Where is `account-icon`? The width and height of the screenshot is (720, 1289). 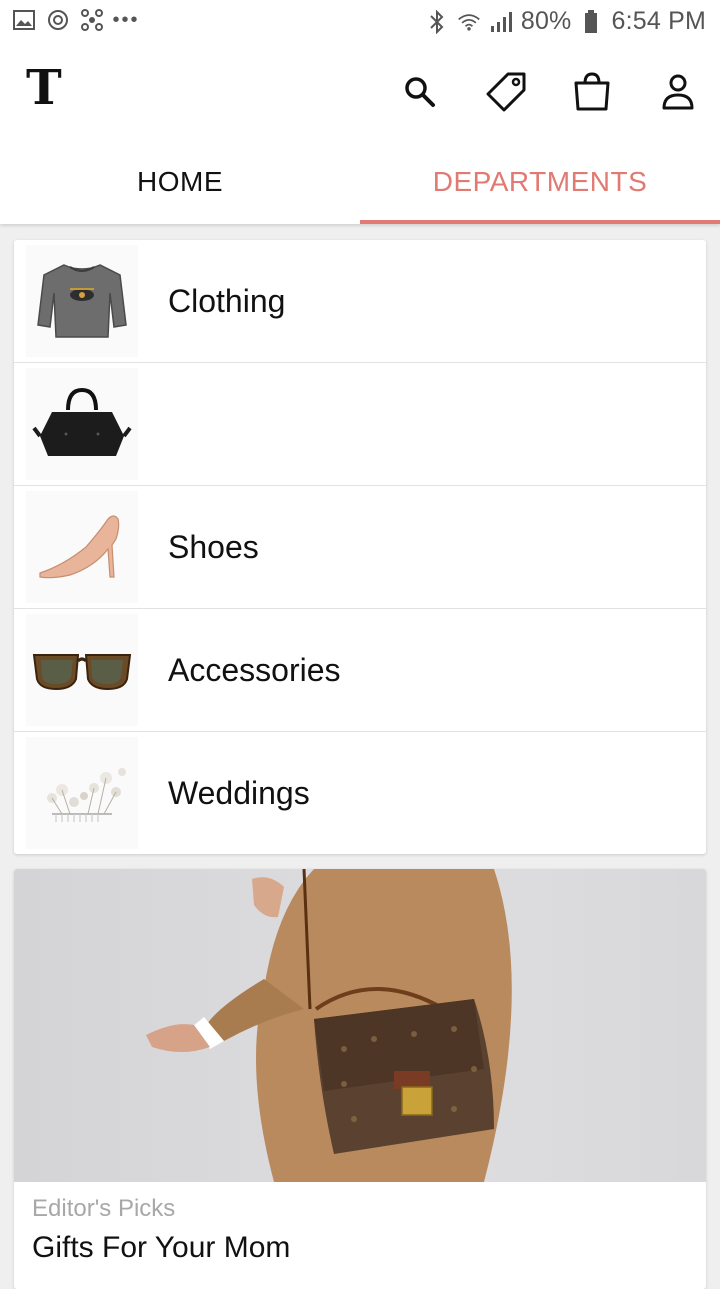 account-icon is located at coordinates (678, 92).